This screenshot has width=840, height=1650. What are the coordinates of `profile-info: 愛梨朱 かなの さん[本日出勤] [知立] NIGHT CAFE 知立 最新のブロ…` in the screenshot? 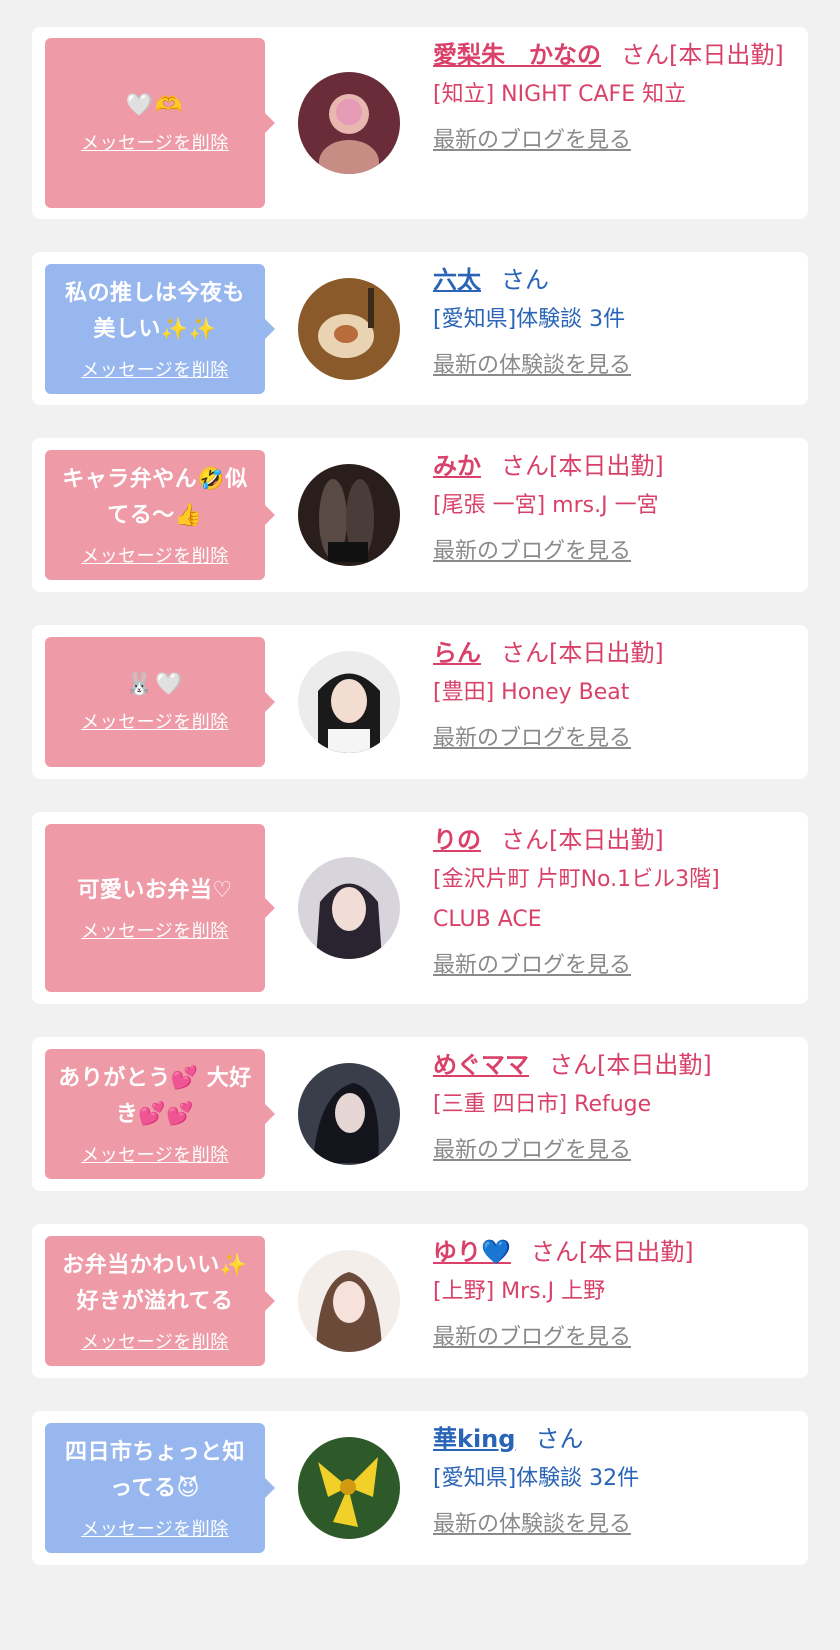 It's located at (610, 98).